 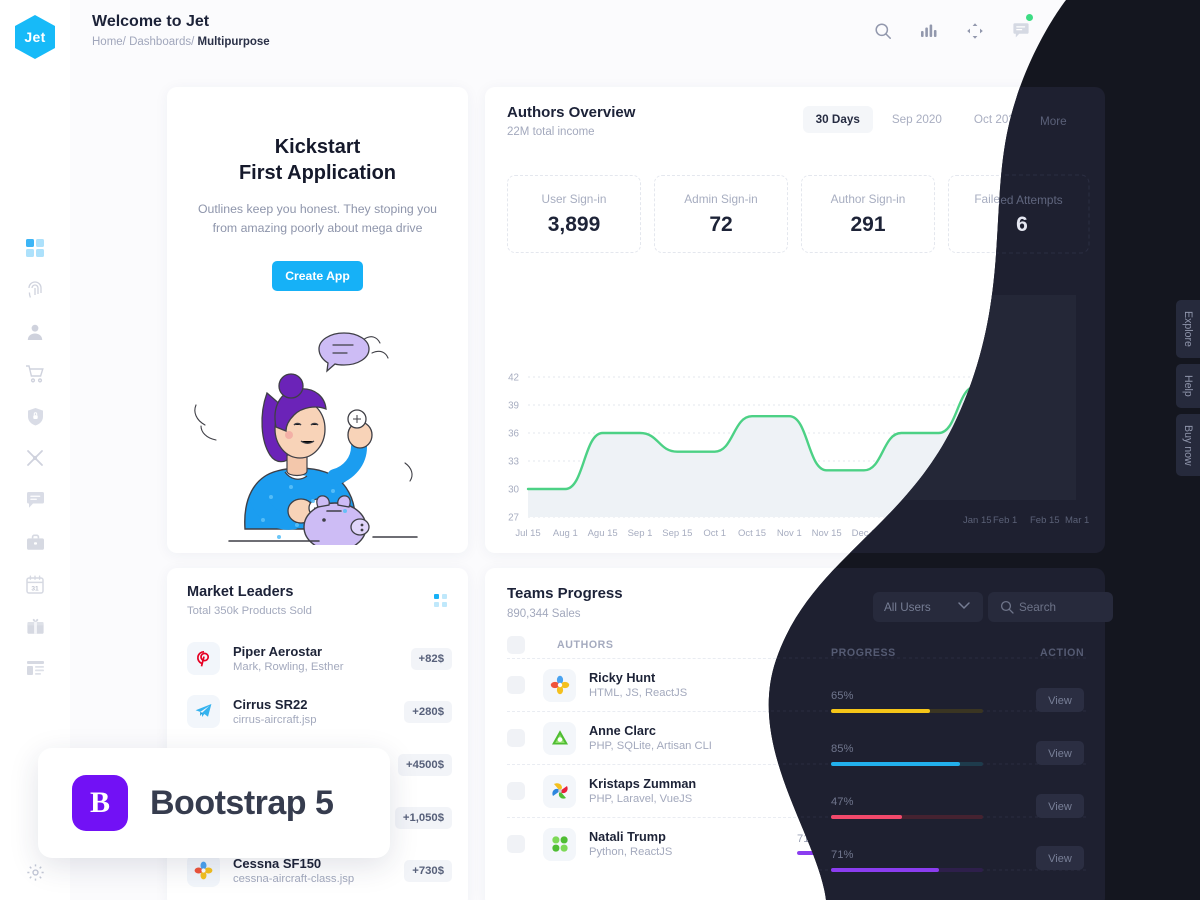 I want to click on sidebar-item-gift, so click(x=35, y=626).